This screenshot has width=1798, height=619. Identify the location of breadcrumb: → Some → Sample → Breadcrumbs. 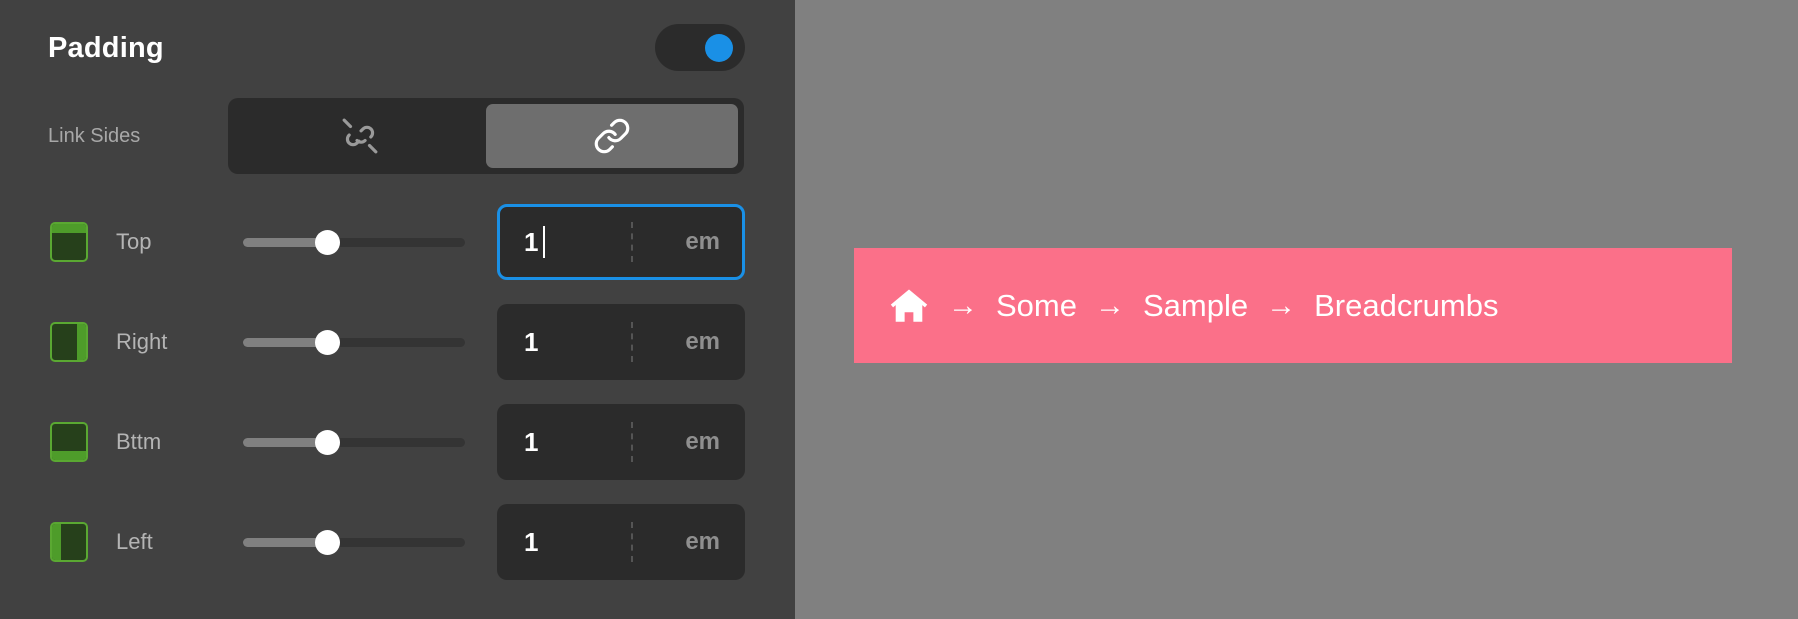
(1293, 305).